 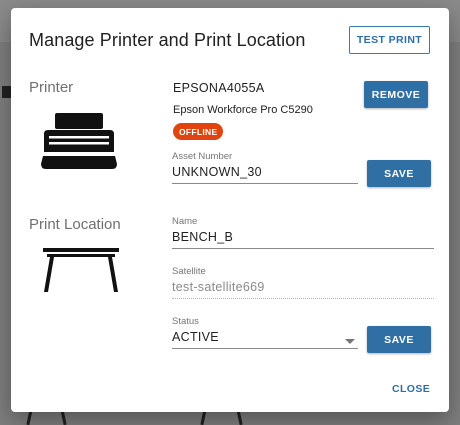 I want to click on dropdown-arrow-icon, so click(x=350, y=341).